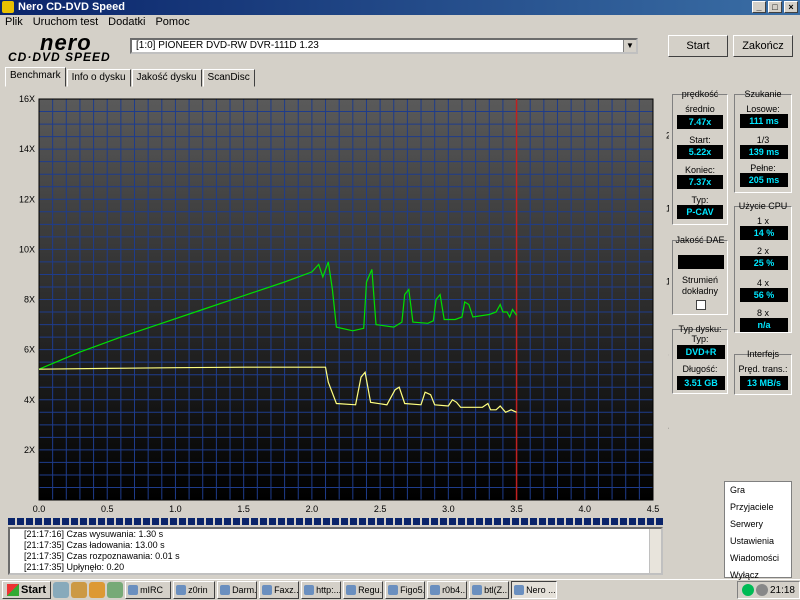 The height and width of the screenshot is (600, 800). Describe the element at coordinates (400, 7) in the screenshot. I see `title-bar: Nero CD-DVD Speed _ □ ×` at that location.